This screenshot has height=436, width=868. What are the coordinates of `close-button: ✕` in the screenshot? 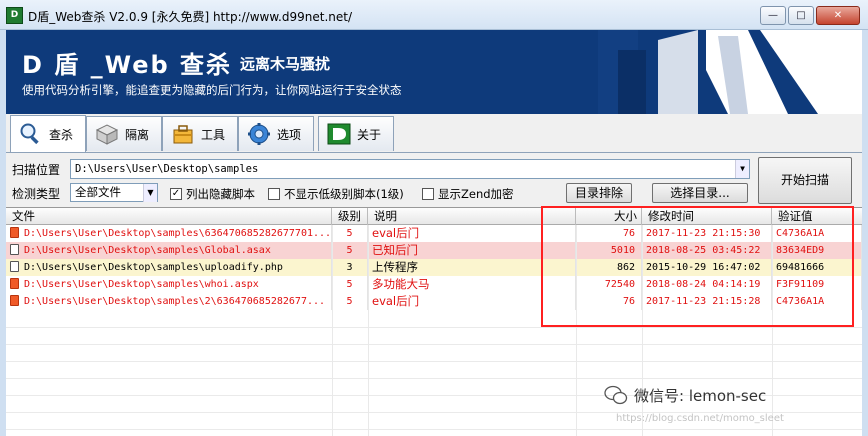 It's located at (838, 15).